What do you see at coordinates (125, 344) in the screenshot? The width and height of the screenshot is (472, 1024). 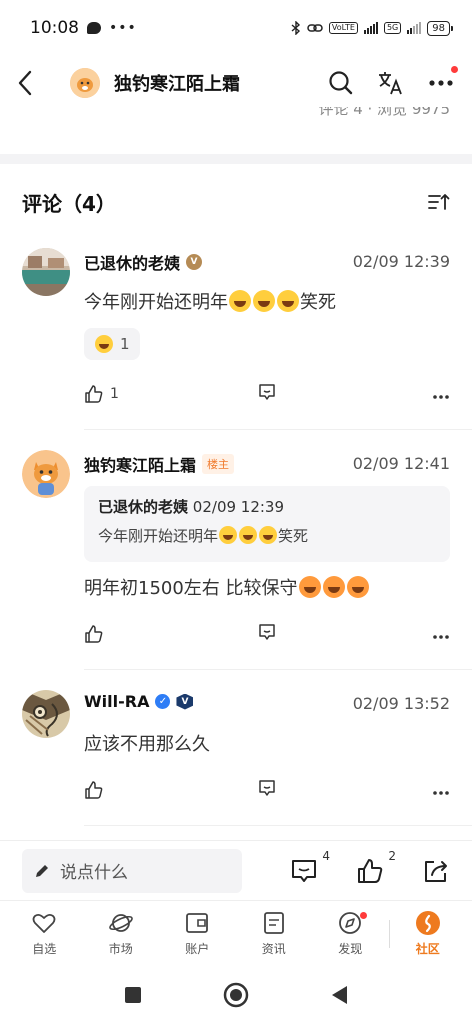 I see `reaction-count: 1` at bounding box center [125, 344].